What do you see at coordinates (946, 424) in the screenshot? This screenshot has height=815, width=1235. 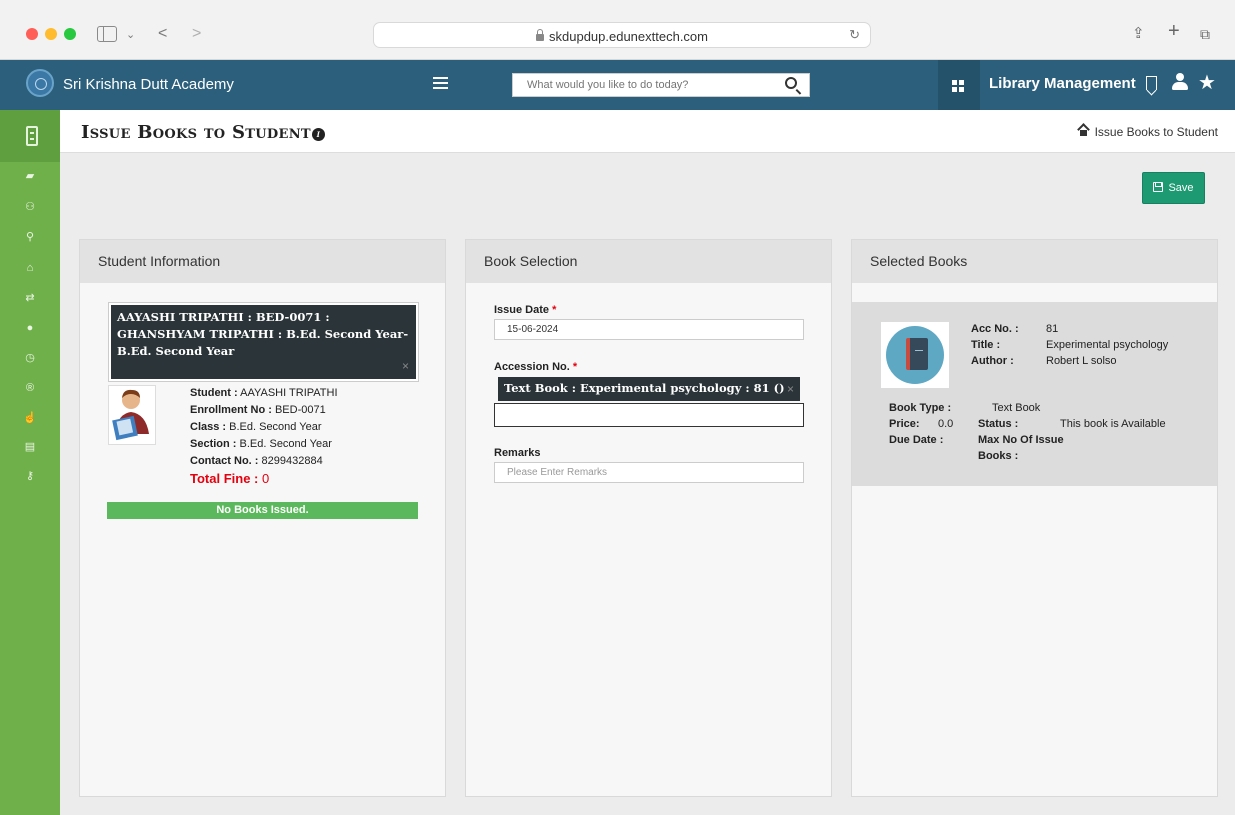 I see `price-value: 0.0` at bounding box center [946, 424].